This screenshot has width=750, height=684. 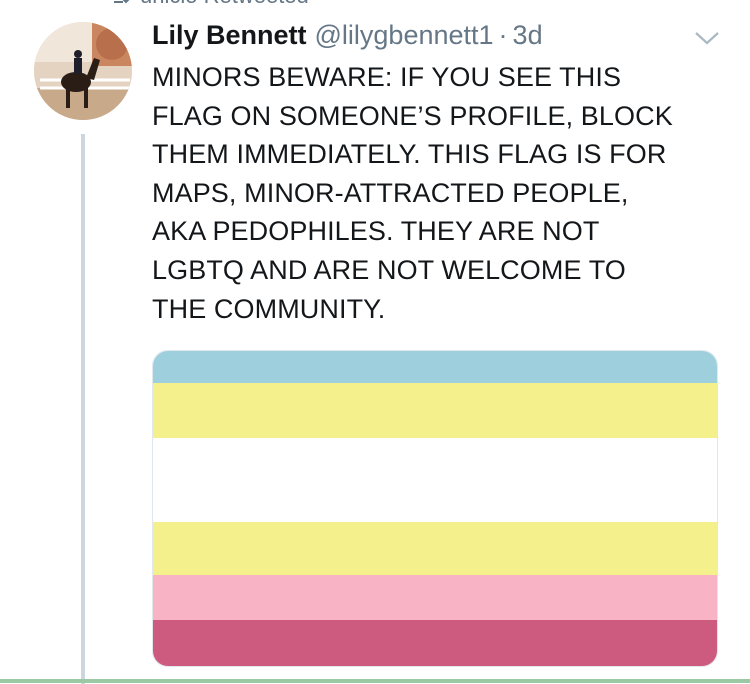 What do you see at coordinates (224, 4) in the screenshot?
I see `retweet-banner-text: unicio Retweeted` at bounding box center [224, 4].